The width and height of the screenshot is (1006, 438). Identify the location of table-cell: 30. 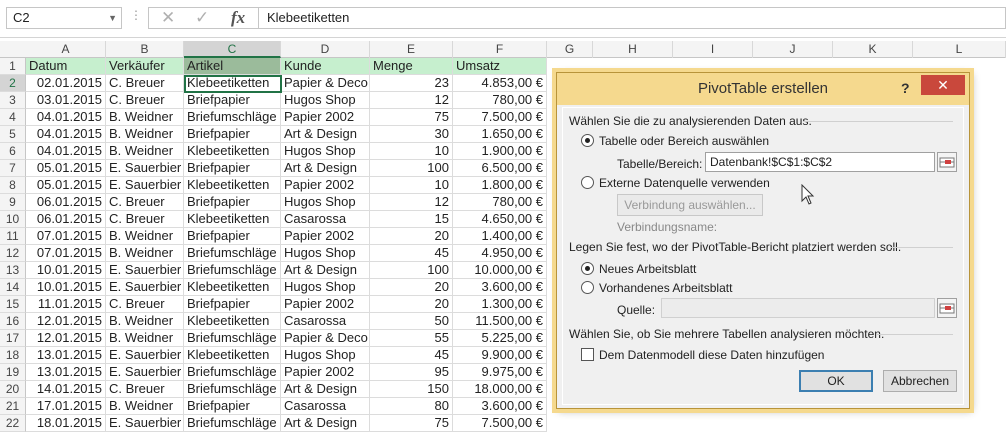
(411, 134).